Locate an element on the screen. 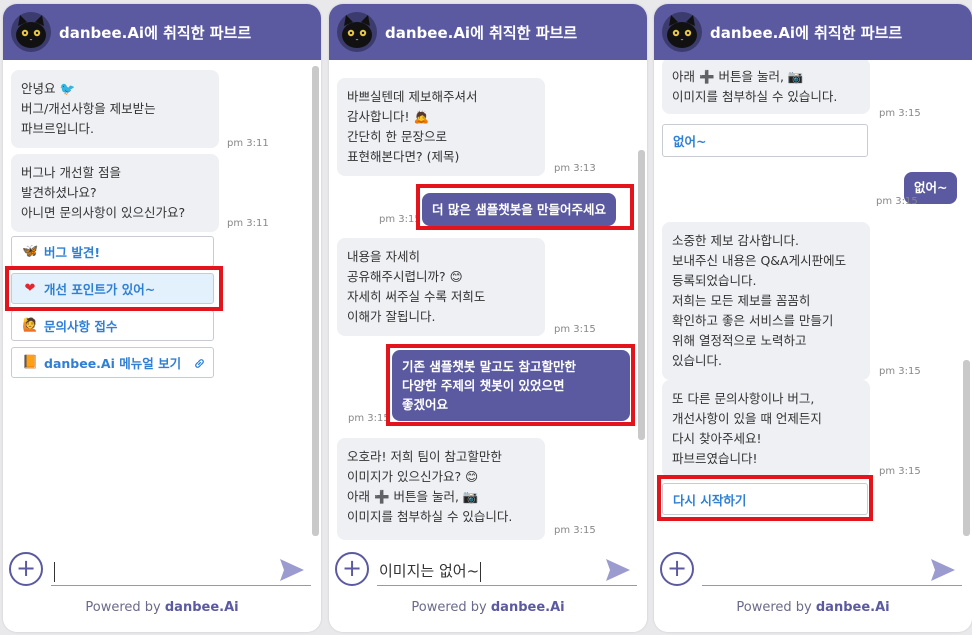 This screenshot has height=635, width=972. quick-reply-manual-link: 📙 danbee.Ai 메뉴얼 보기 is located at coordinates (112, 362).